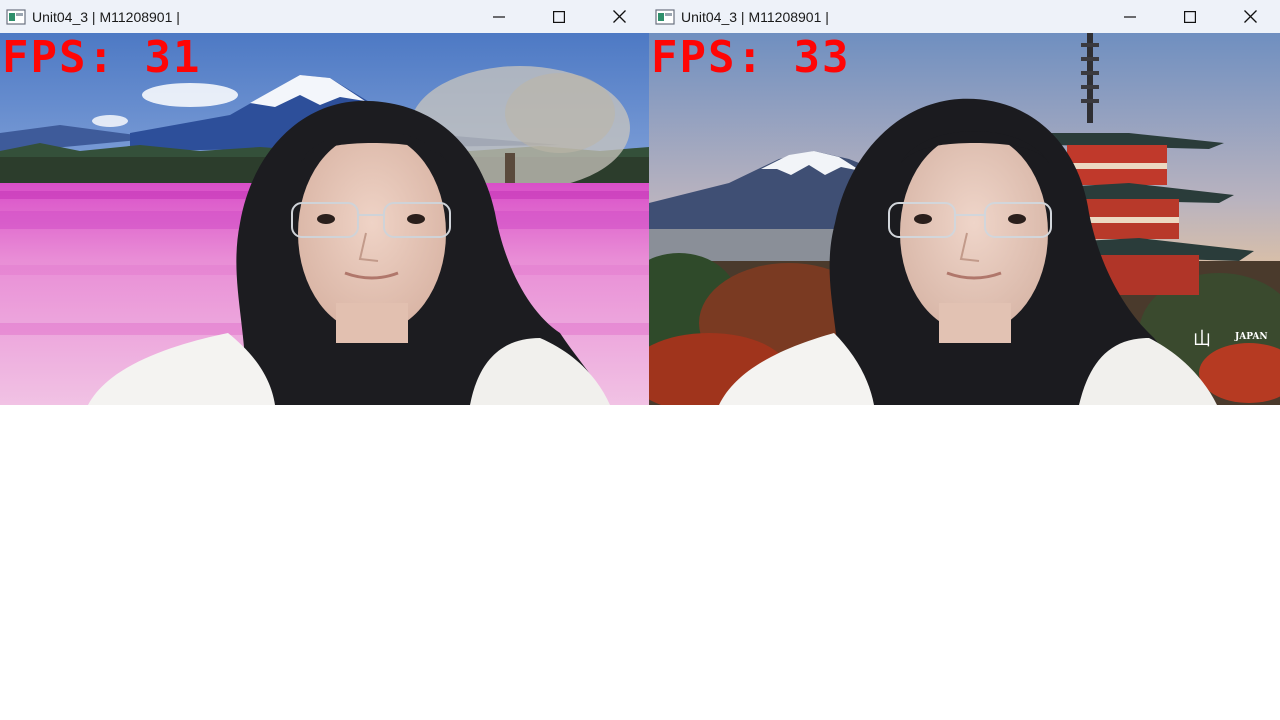 The height and width of the screenshot is (720, 1280). I want to click on kanji-overlay: 山, so click(1202, 339).